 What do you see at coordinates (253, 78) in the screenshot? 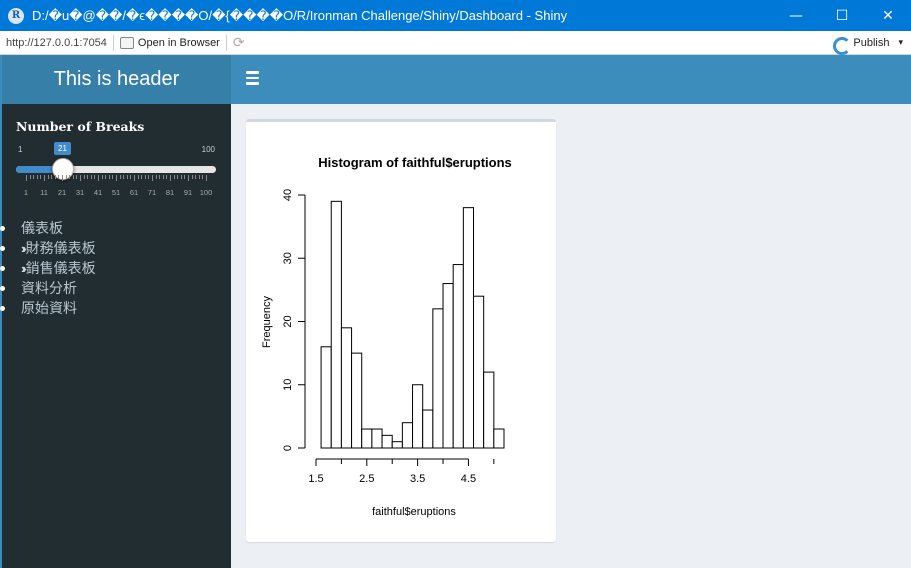
I see `sidebar-toggle-icon` at bounding box center [253, 78].